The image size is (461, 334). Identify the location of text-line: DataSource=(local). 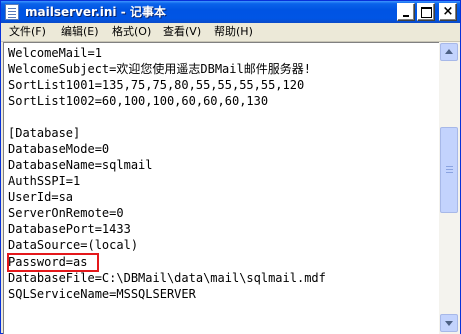
(73, 245).